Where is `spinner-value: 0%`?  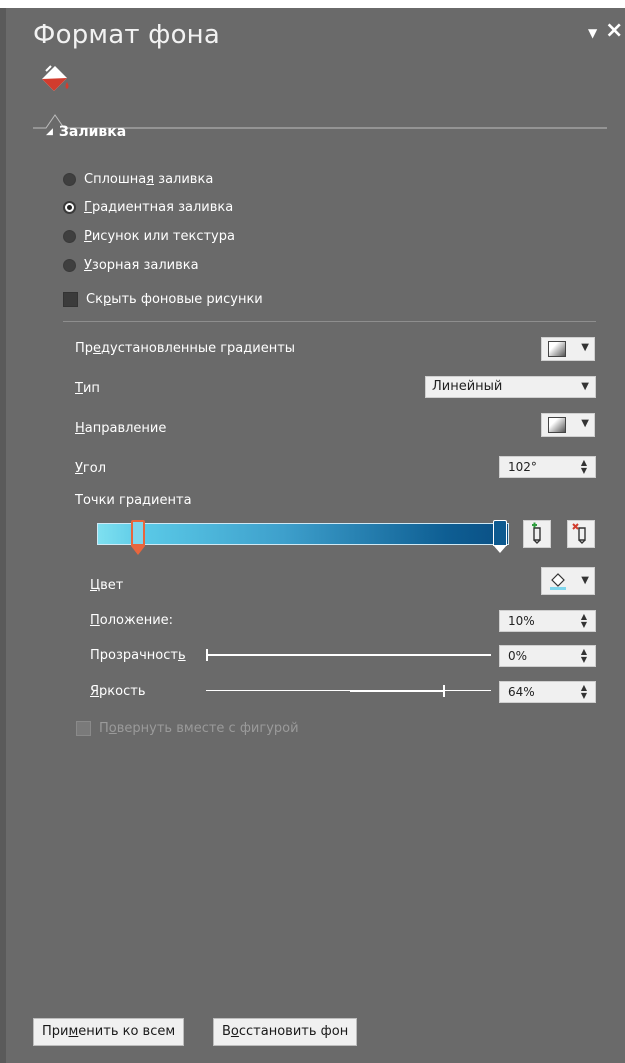 spinner-value: 0% is located at coordinates (518, 656).